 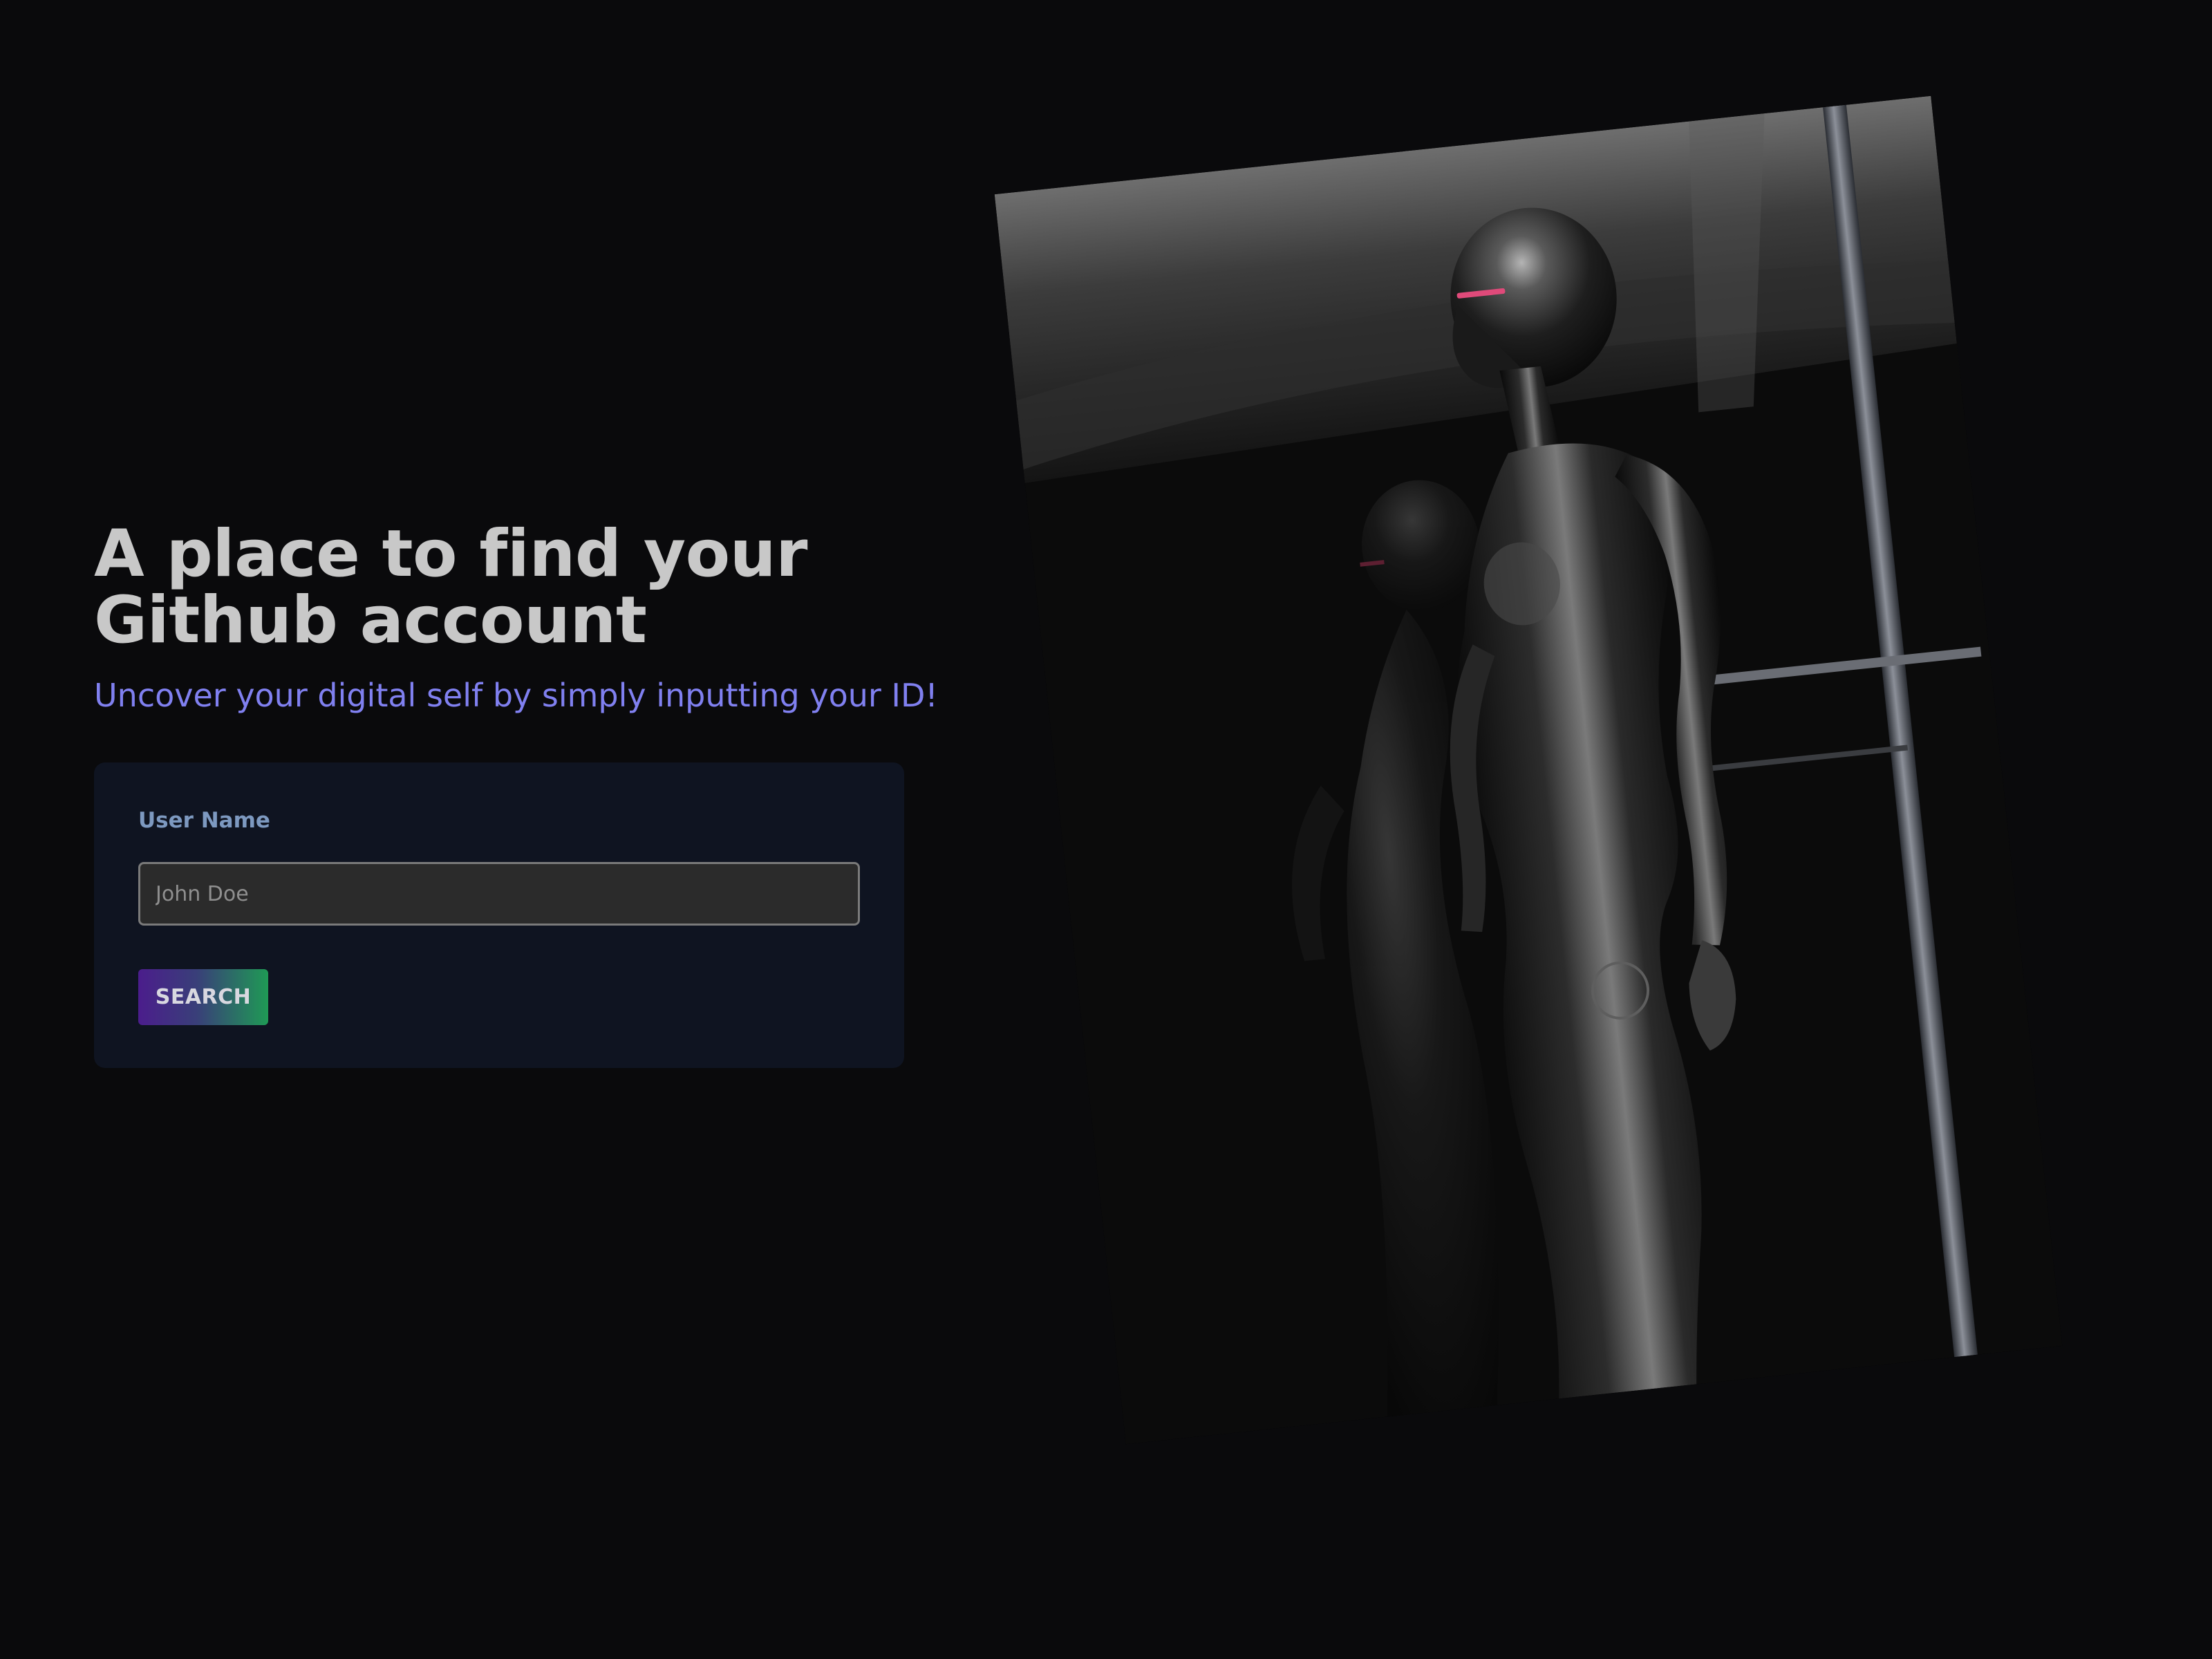 What do you see at coordinates (203, 997) in the screenshot?
I see `search-button: SEARCH` at bounding box center [203, 997].